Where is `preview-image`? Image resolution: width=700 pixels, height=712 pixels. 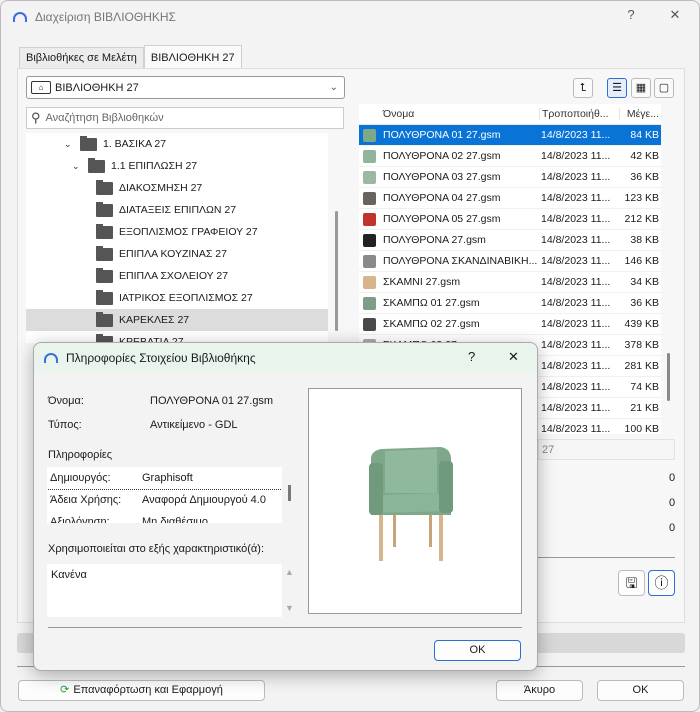
preview-image is located at coordinates (415, 501).